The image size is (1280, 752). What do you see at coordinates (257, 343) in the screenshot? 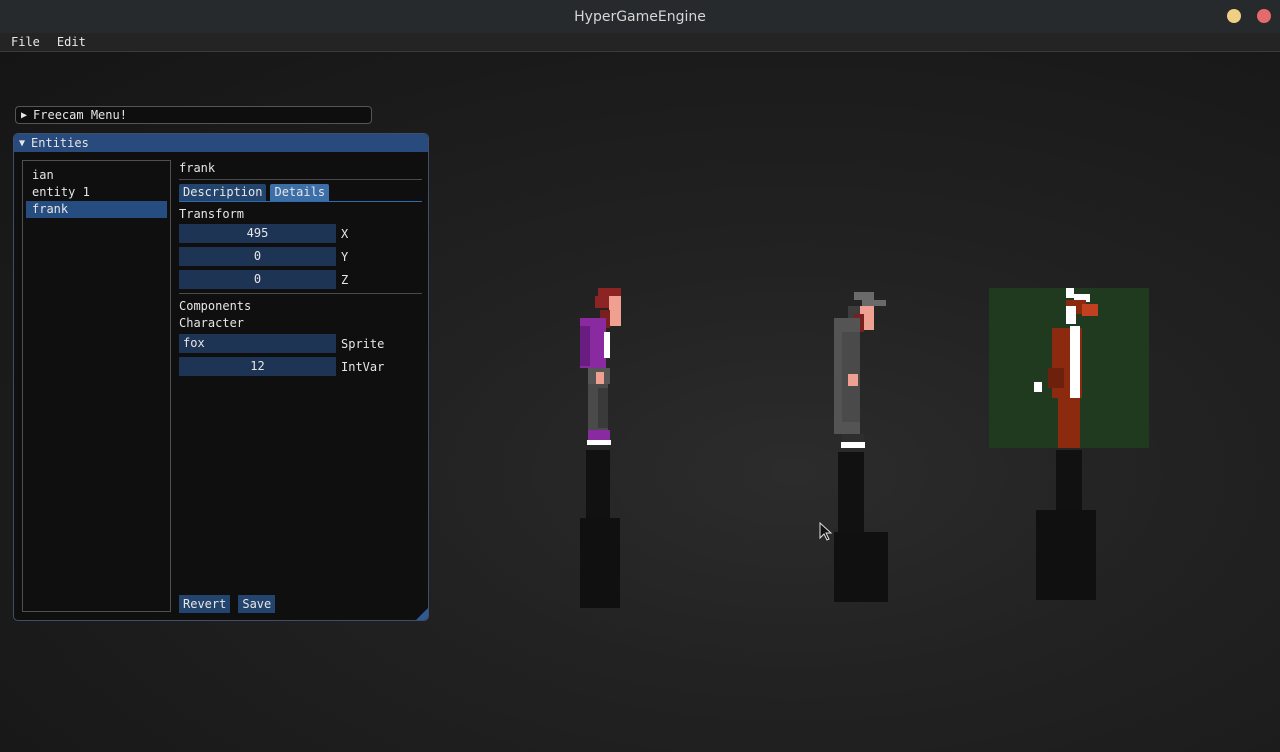
I see `sprite-input: fox` at bounding box center [257, 343].